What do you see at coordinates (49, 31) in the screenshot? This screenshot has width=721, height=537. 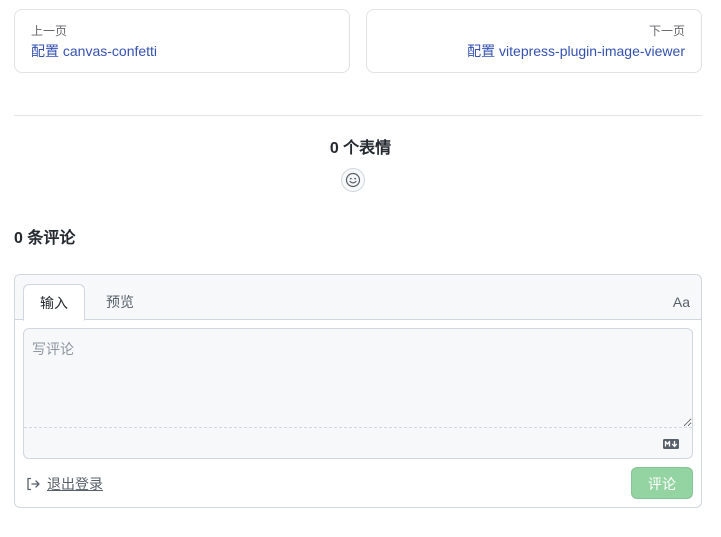 I see `prev-page-desc: 上一页` at bounding box center [49, 31].